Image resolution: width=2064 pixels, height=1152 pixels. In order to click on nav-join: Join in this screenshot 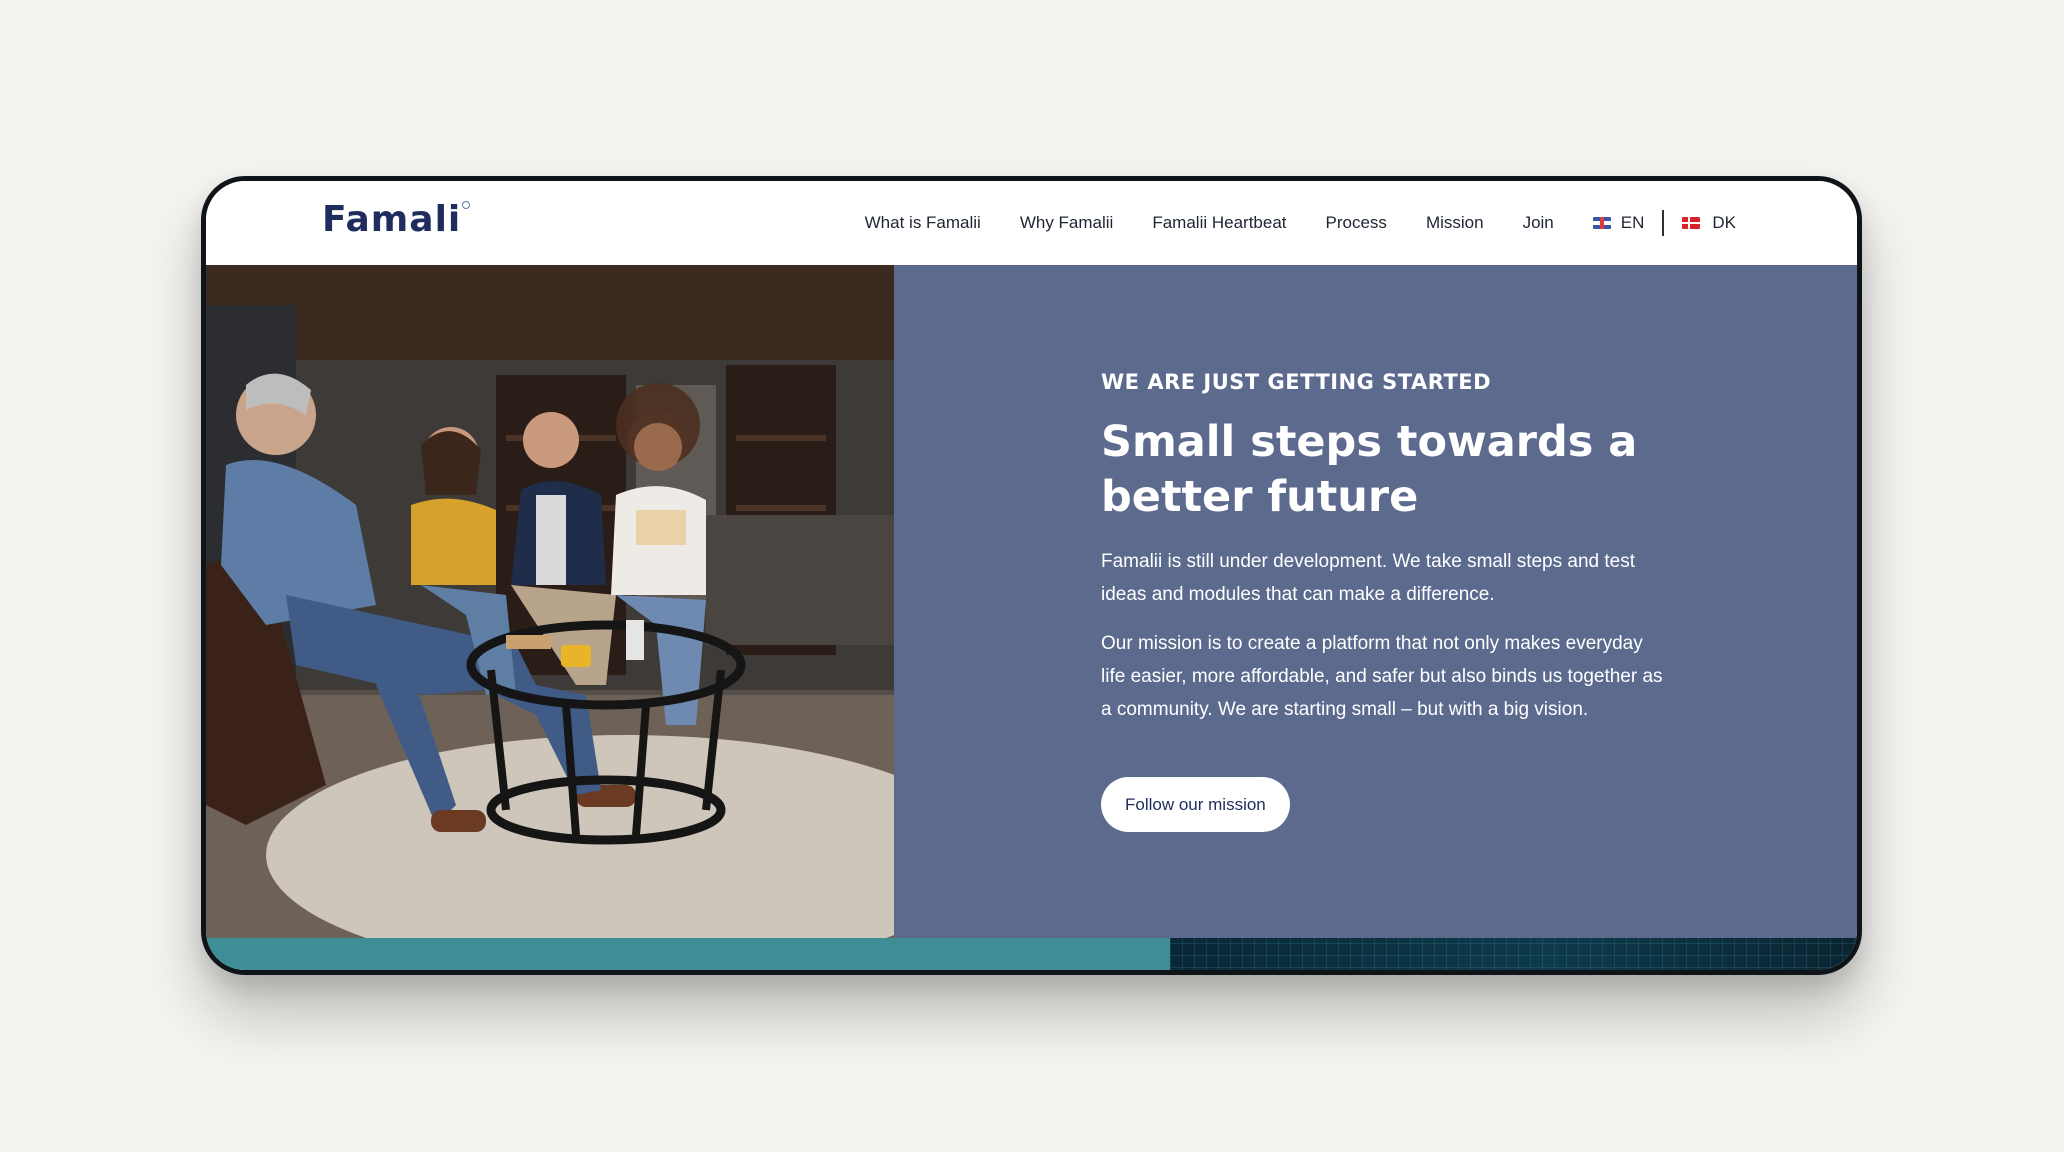, I will do `click(1538, 223)`.